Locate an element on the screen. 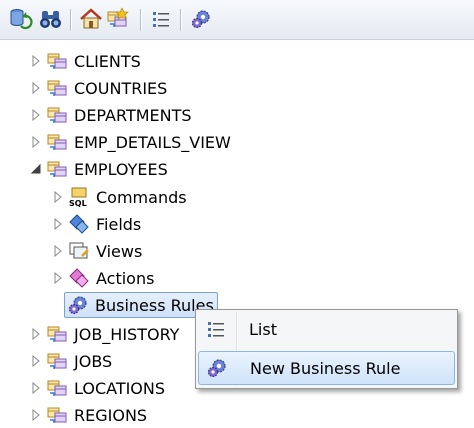  tree-node-emp-details-view: EMP_DETAILS_VIEW is located at coordinates (130, 142).